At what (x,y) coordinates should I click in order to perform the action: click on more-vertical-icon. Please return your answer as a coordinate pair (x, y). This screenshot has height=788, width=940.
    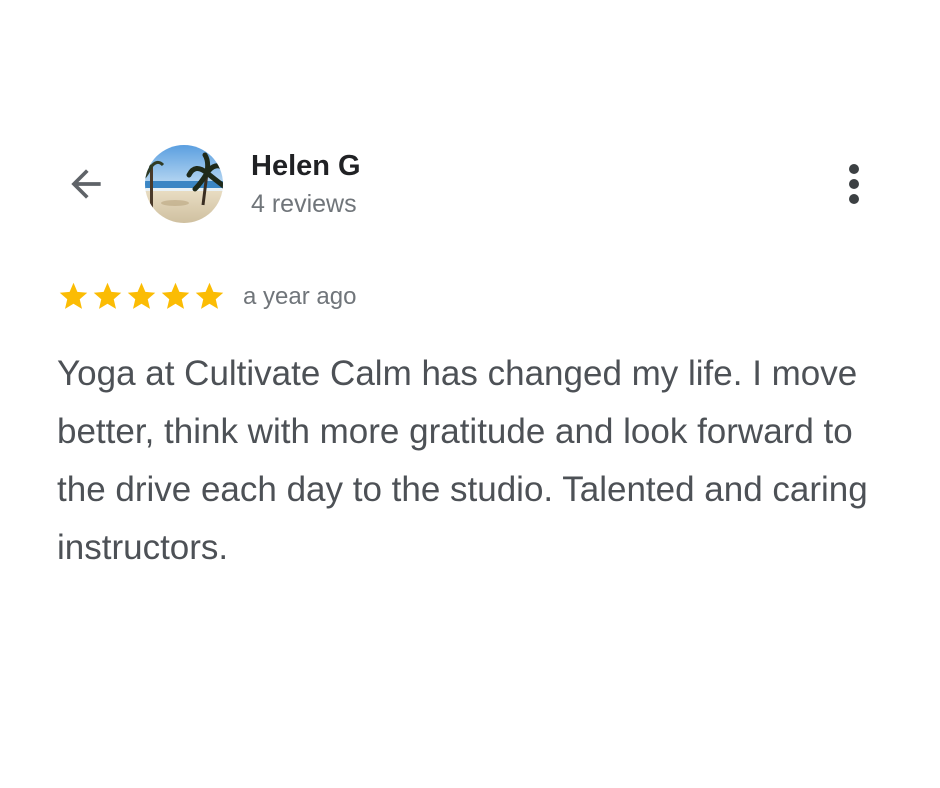
    Looking at the image, I should click on (854, 184).